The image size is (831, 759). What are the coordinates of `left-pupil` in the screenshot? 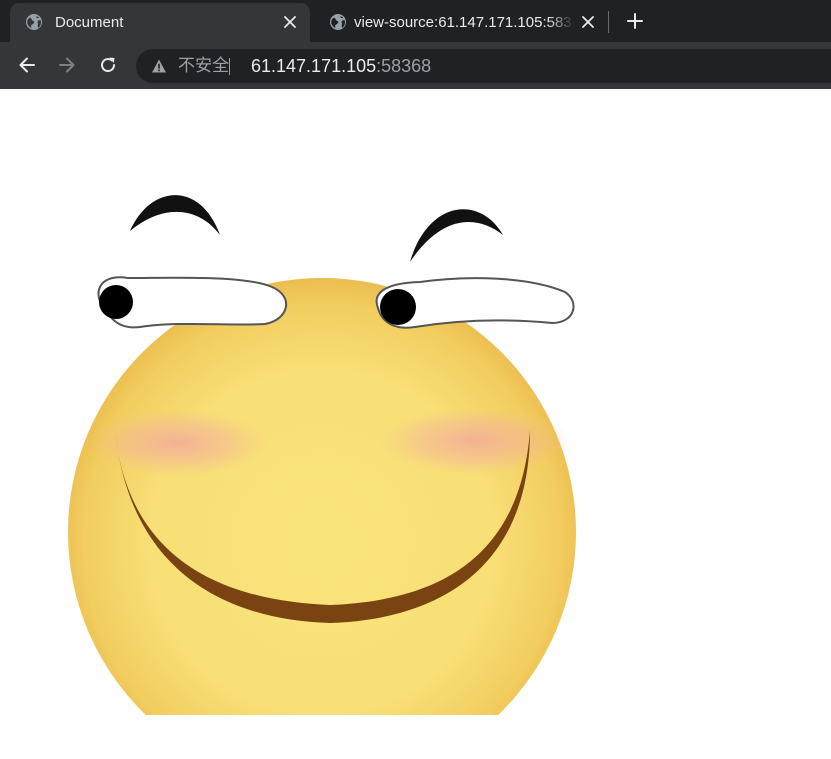 It's located at (116, 302).